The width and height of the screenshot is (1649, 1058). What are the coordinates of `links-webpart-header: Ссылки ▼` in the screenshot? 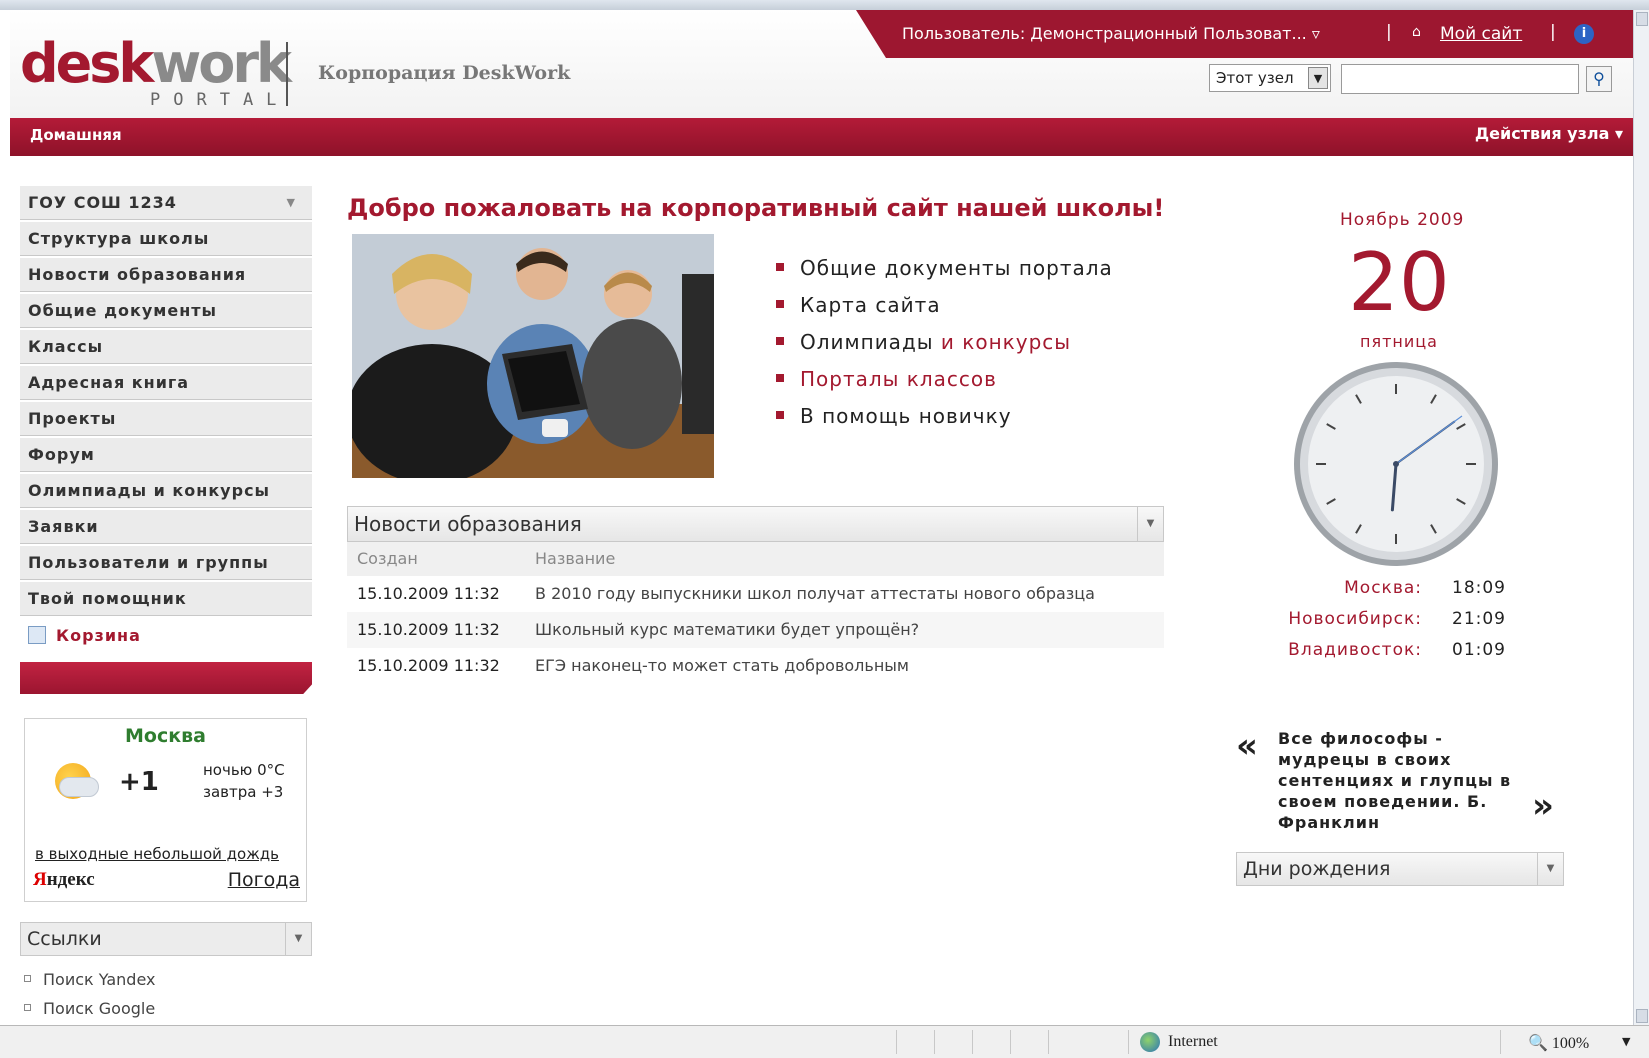 It's located at (166, 939).